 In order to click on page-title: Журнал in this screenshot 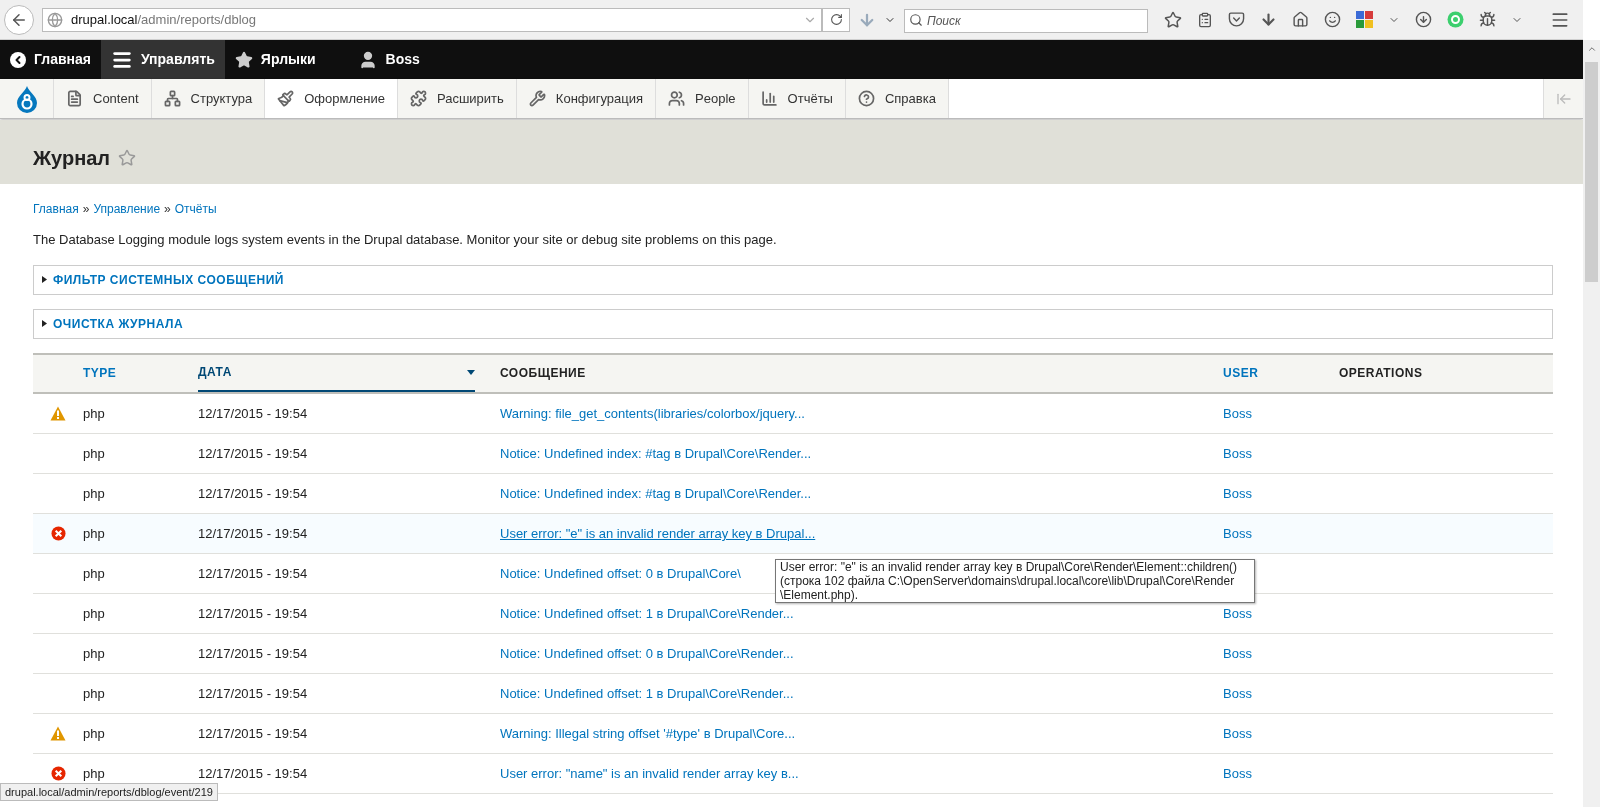, I will do `click(72, 158)`.